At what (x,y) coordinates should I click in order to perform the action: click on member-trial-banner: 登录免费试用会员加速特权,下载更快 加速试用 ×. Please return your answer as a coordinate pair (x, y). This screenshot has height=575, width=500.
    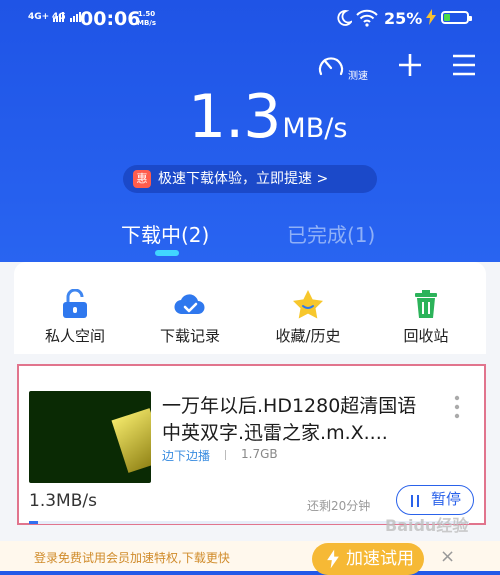
    Looking at the image, I should click on (250, 558).